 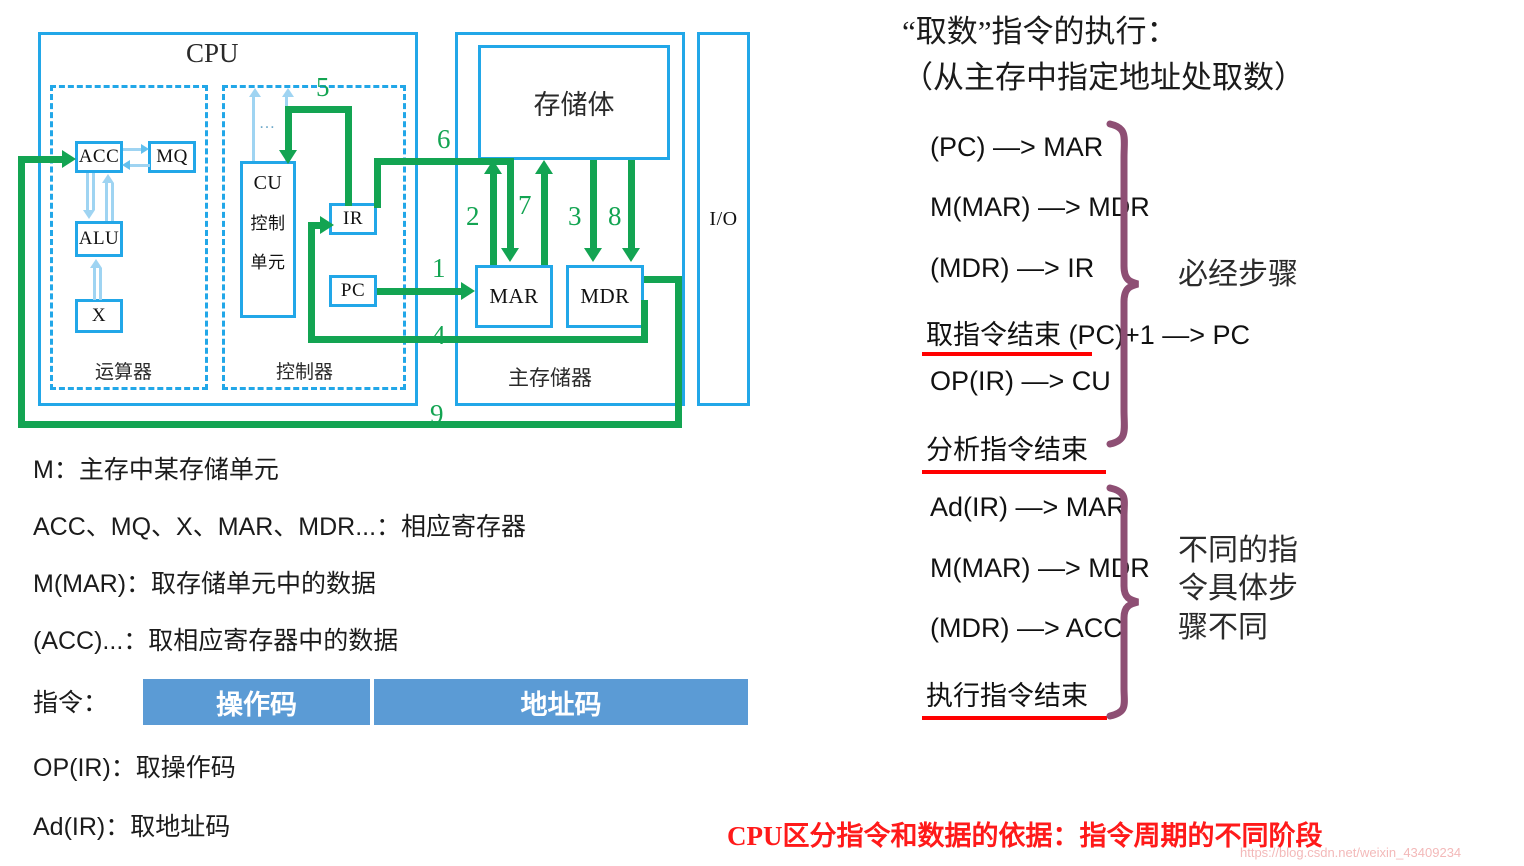 I want to click on instruction-format-bar: 操作码 地址码, so click(x=445, y=702).